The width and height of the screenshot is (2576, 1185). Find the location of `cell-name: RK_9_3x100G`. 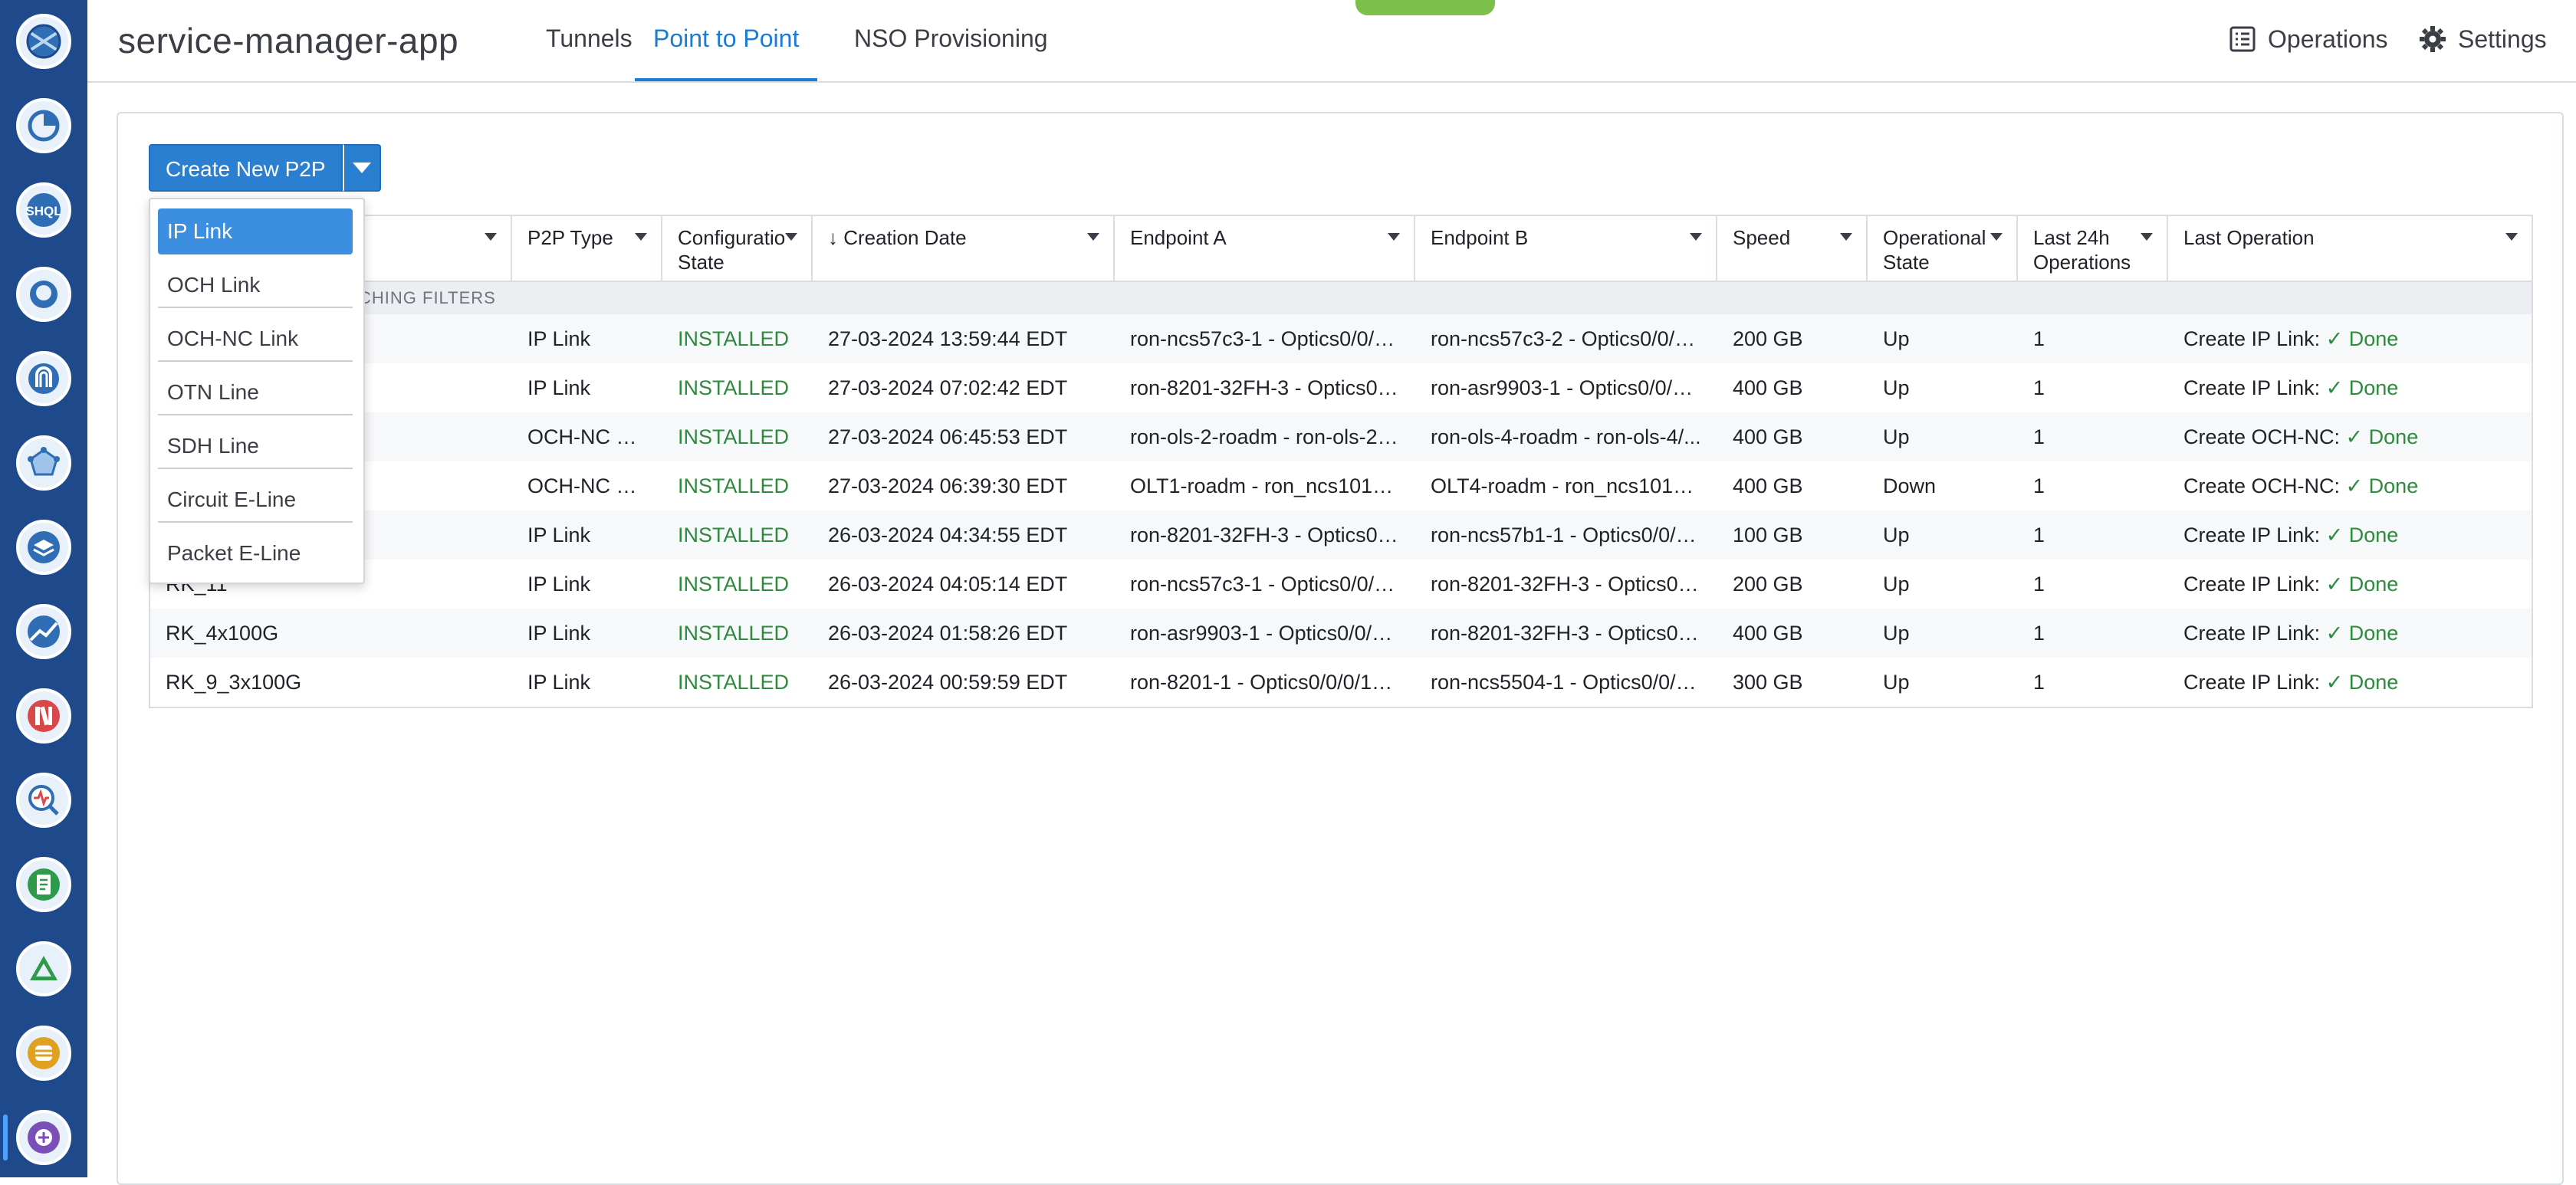

cell-name: RK_9_3x100G is located at coordinates (234, 682).